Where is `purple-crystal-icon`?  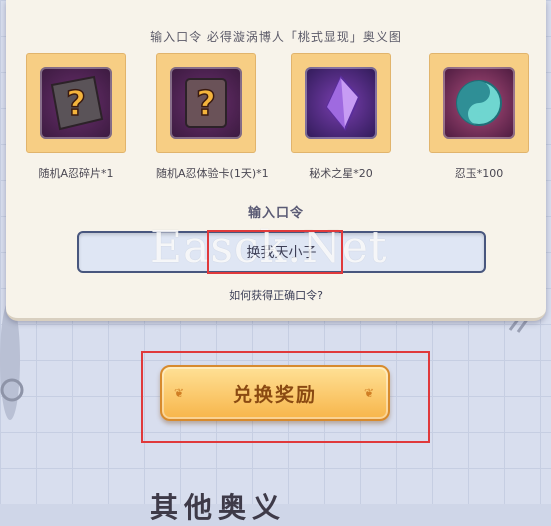
purple-crystal-icon is located at coordinates (341, 103).